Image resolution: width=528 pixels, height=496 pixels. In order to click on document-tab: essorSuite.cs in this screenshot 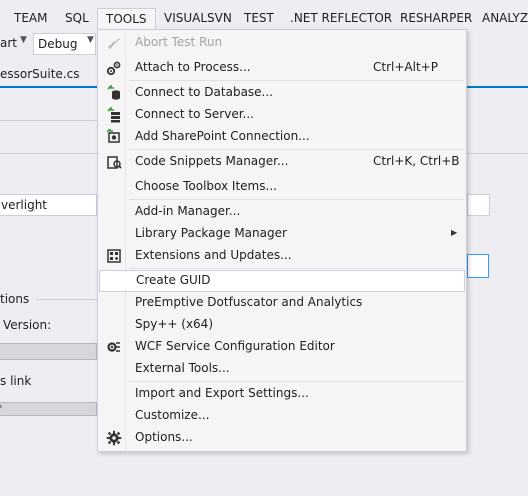, I will do `click(39, 74)`.